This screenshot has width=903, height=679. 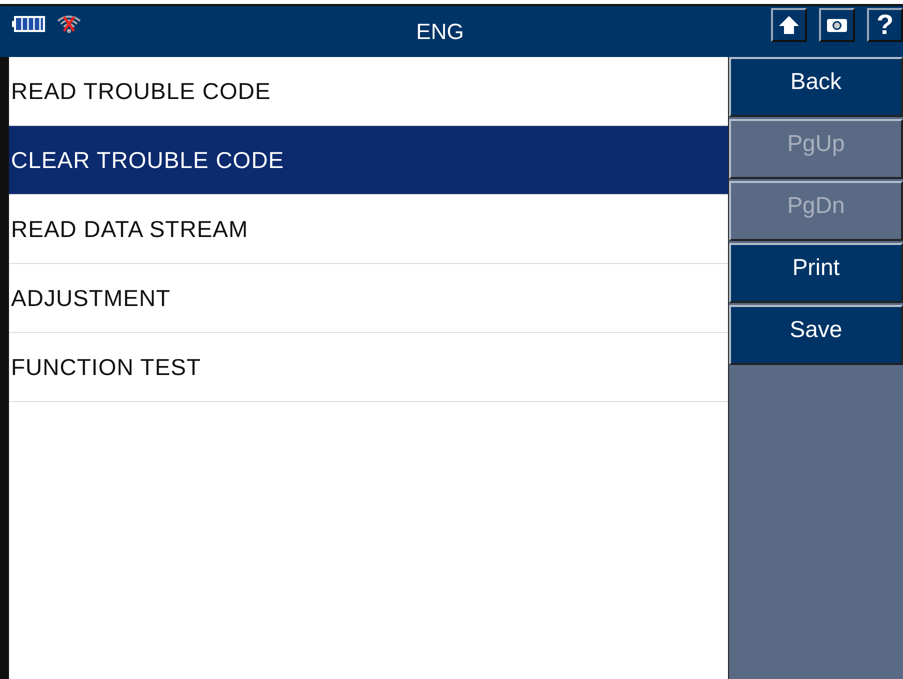 I want to click on side-button: Save, so click(x=816, y=335).